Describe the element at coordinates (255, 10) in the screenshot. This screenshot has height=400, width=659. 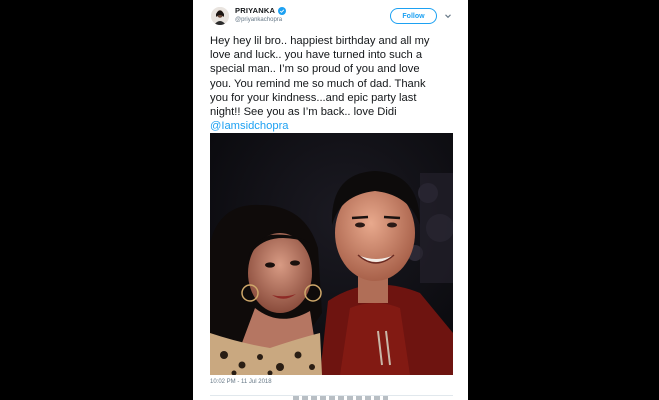
I see `display-name-text: PRIYANKA` at that location.